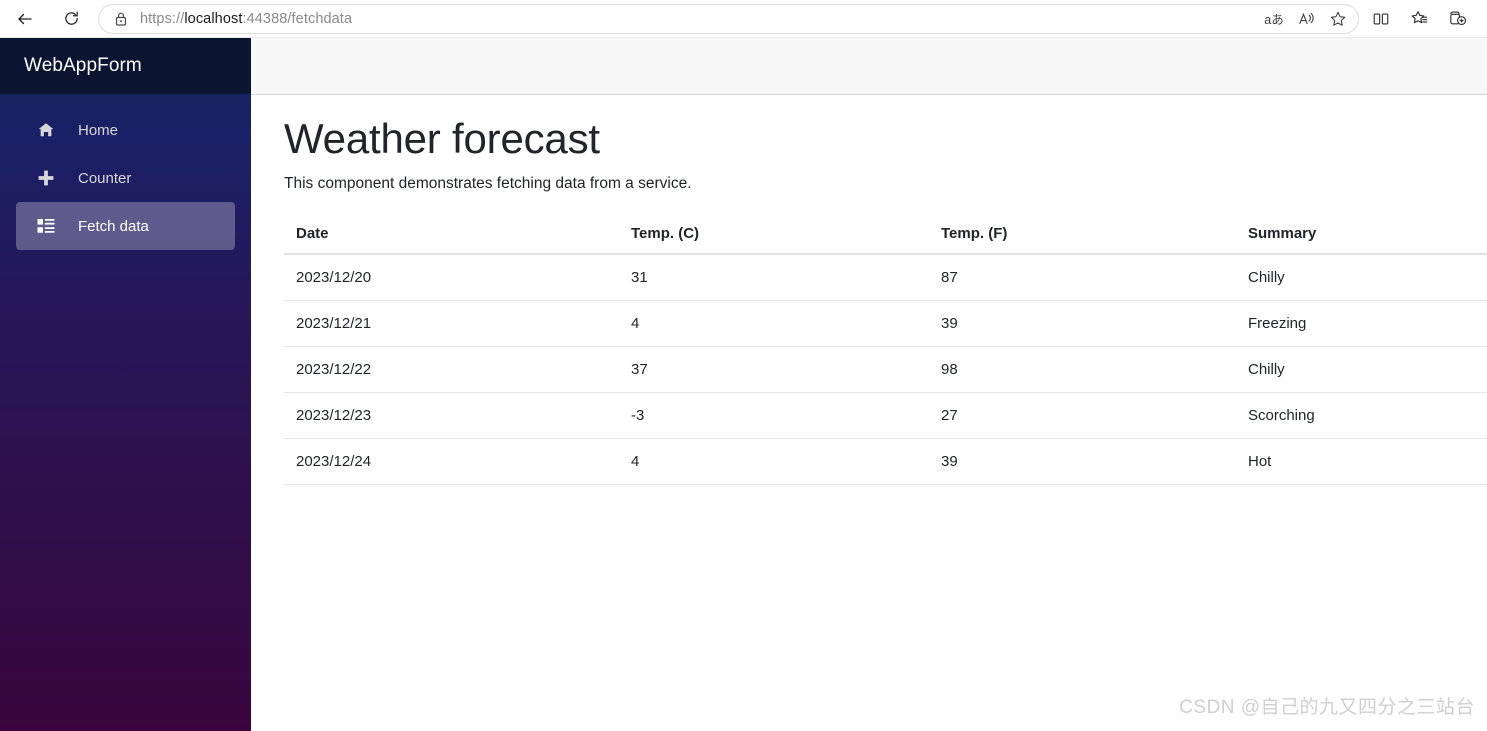 The image size is (1487, 731). I want to click on add-favorite-icon, so click(1338, 19).